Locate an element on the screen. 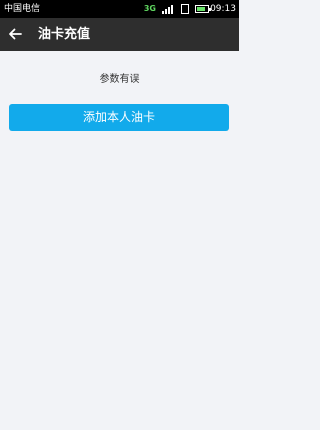 The height and width of the screenshot is (430, 320). clock: 09:13 is located at coordinates (223, 9).